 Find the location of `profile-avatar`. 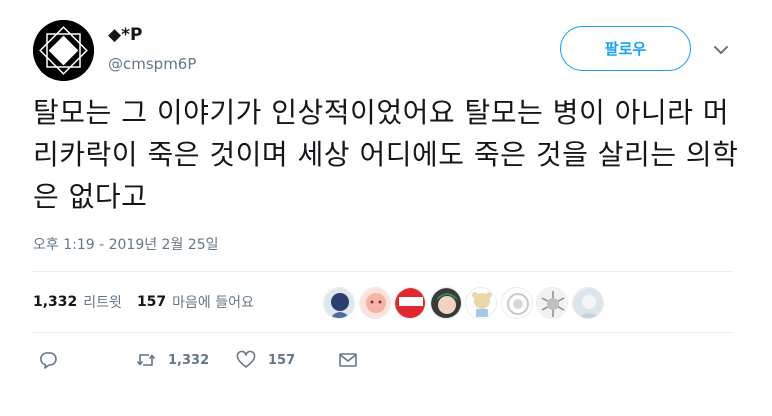

profile-avatar is located at coordinates (63, 50).